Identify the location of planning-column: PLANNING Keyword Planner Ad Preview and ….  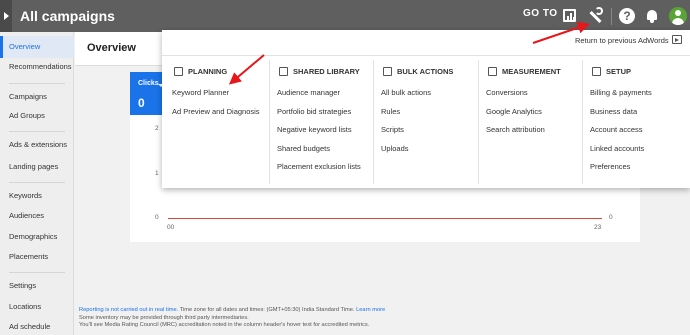
(222, 122).